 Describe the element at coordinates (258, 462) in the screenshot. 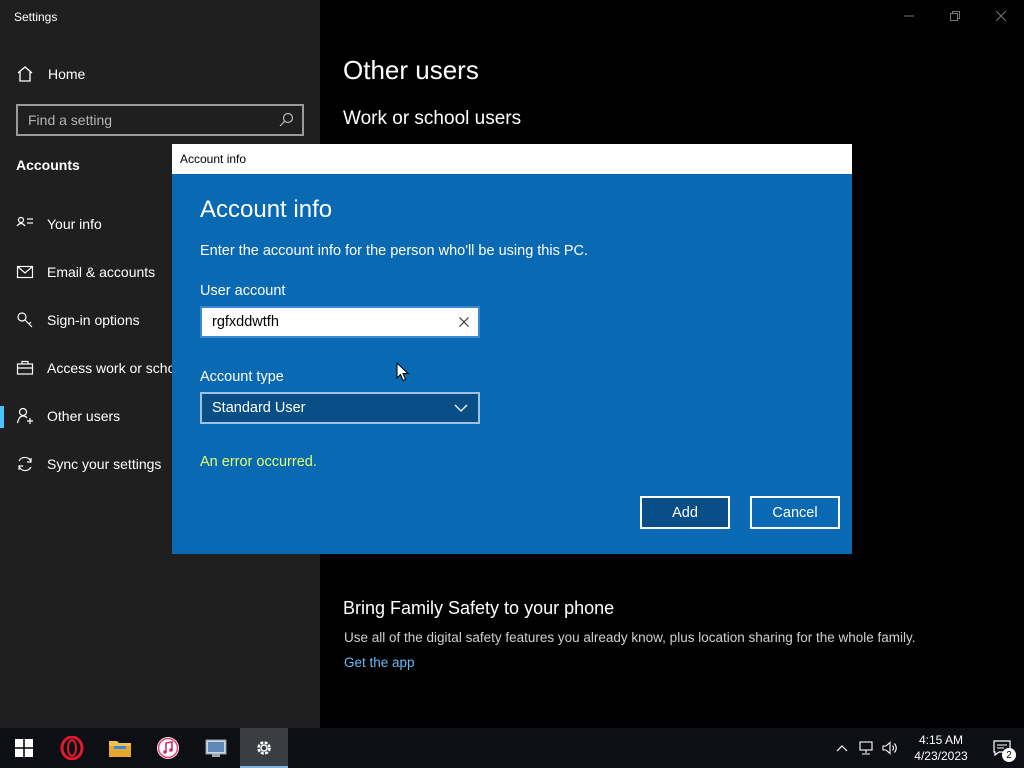

I see `error-message: An error occurred.` at that location.